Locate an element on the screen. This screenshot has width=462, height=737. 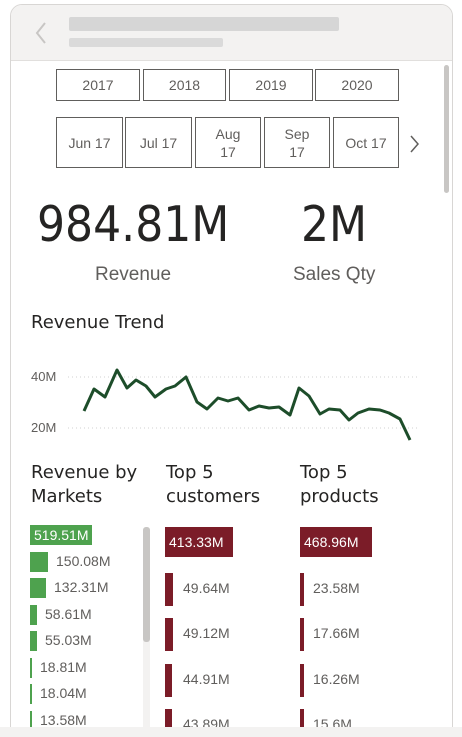
customers-value-label-4: 44.91M is located at coordinates (206, 678).